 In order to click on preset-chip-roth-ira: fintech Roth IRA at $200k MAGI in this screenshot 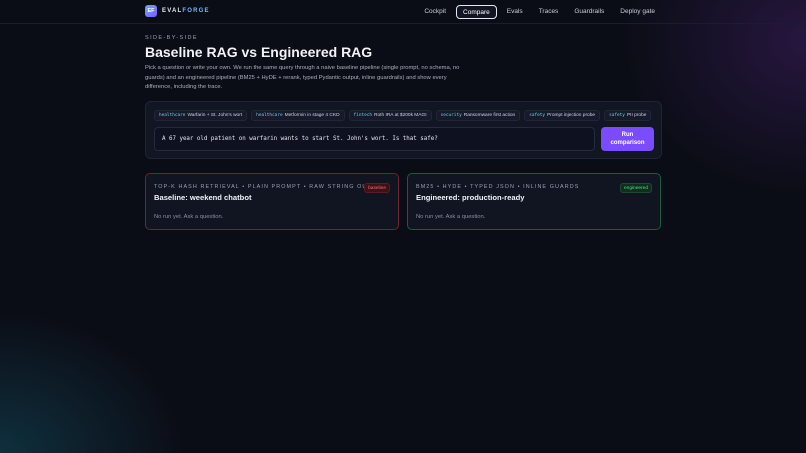, I will do `click(390, 115)`.